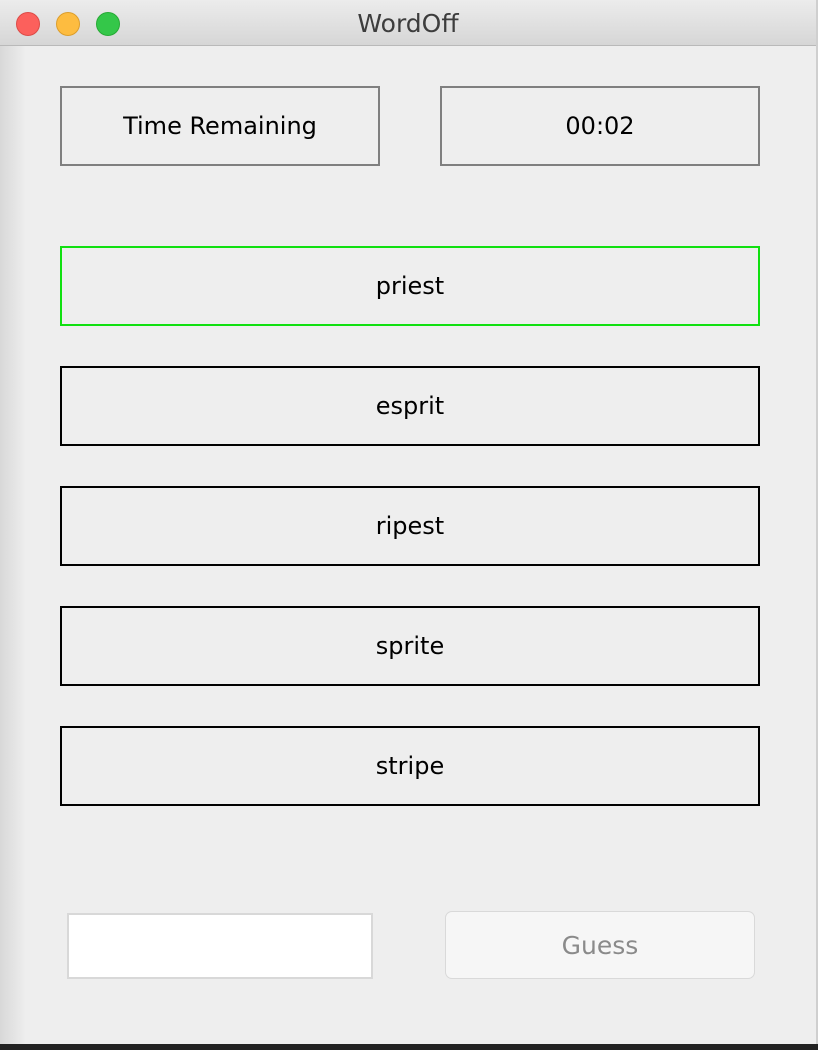  I want to click on title-bar: WordOff, so click(408, 23).